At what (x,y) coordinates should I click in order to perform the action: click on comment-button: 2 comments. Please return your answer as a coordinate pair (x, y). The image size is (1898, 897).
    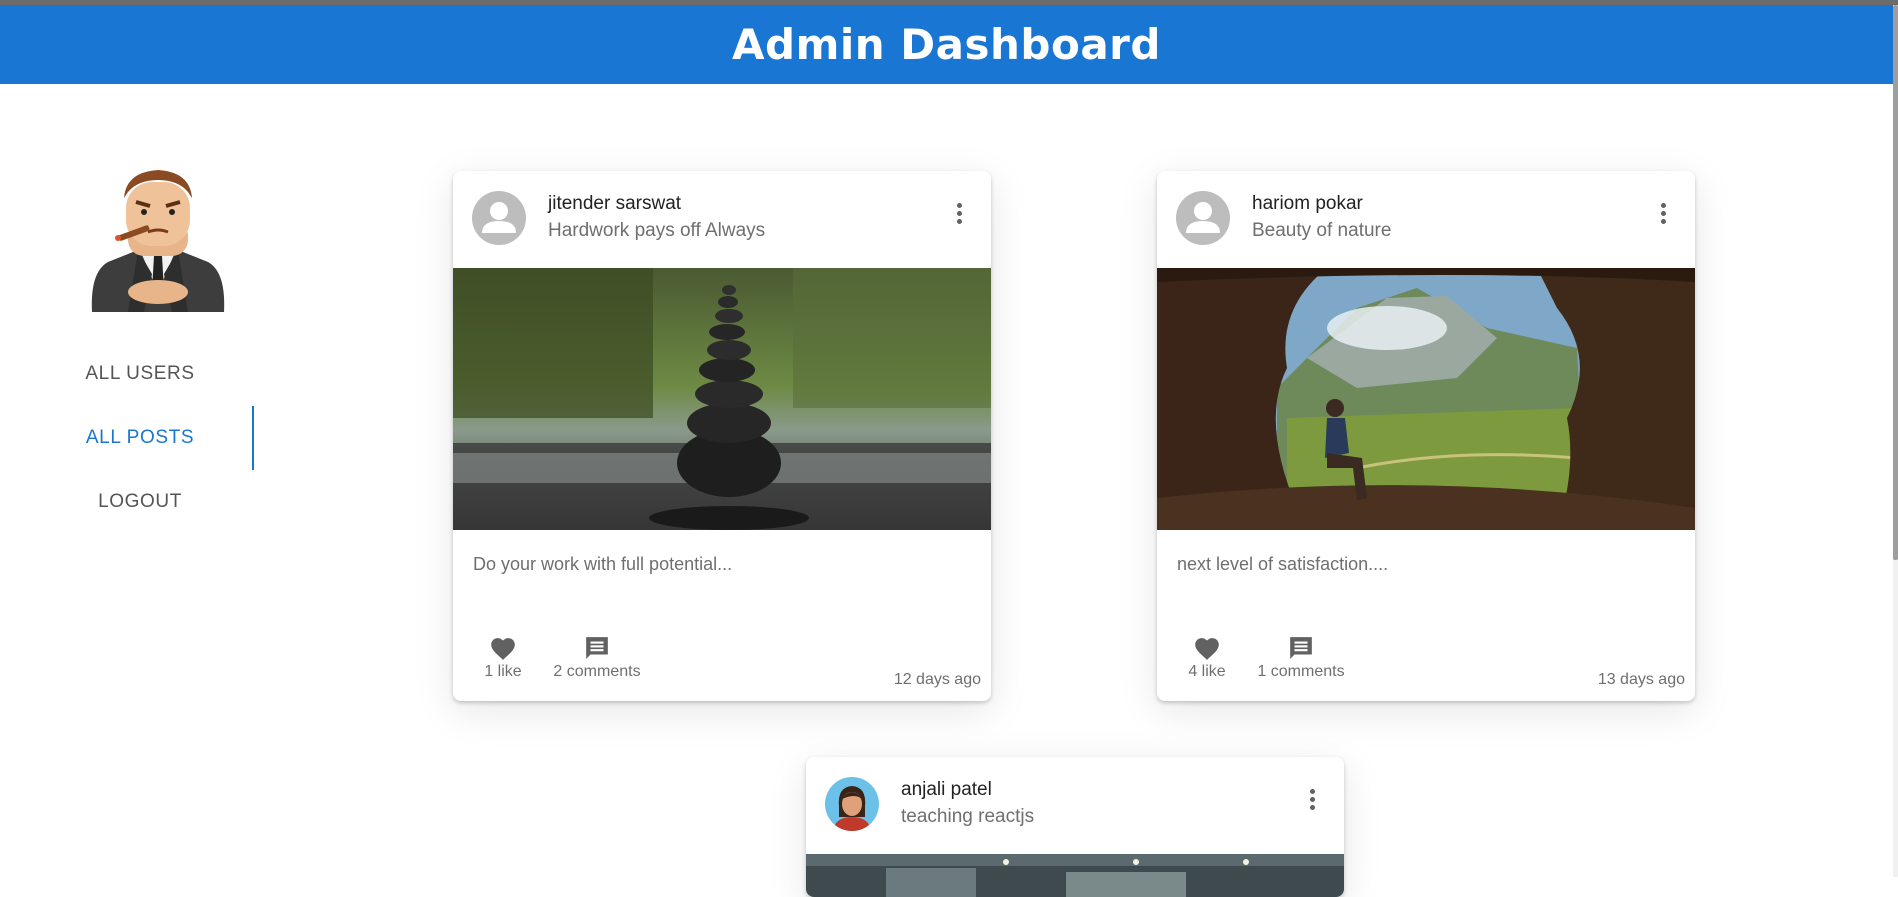
    Looking at the image, I should click on (597, 658).